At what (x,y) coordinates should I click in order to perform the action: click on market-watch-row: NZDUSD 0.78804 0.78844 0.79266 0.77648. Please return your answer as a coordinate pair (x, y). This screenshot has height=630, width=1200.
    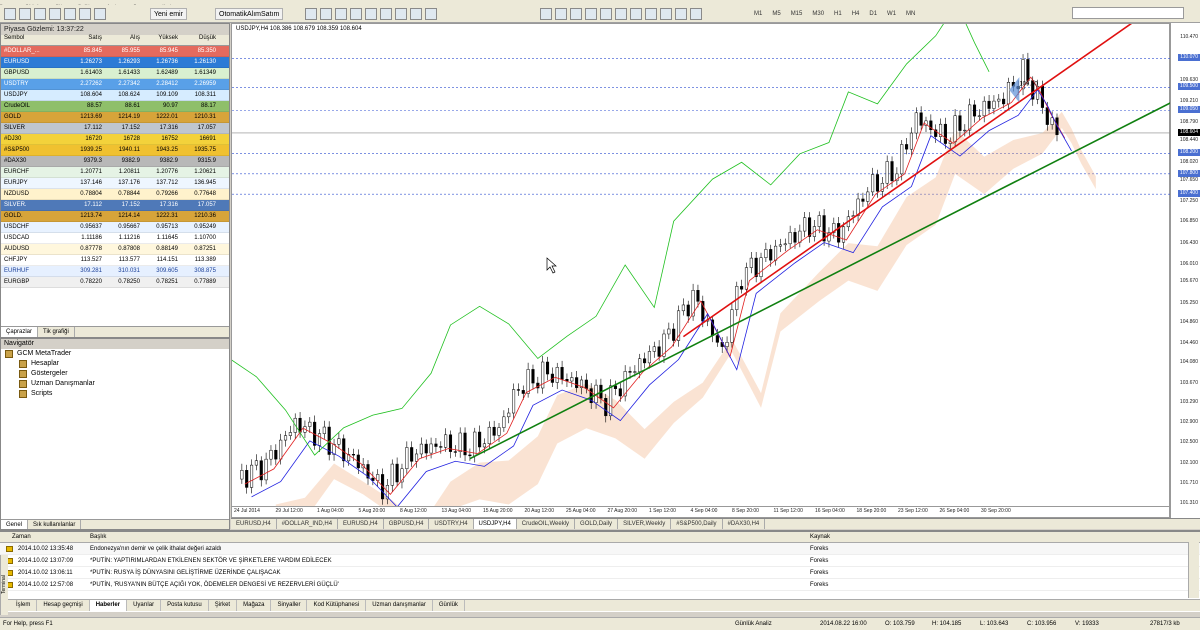
    Looking at the image, I should click on (115, 194).